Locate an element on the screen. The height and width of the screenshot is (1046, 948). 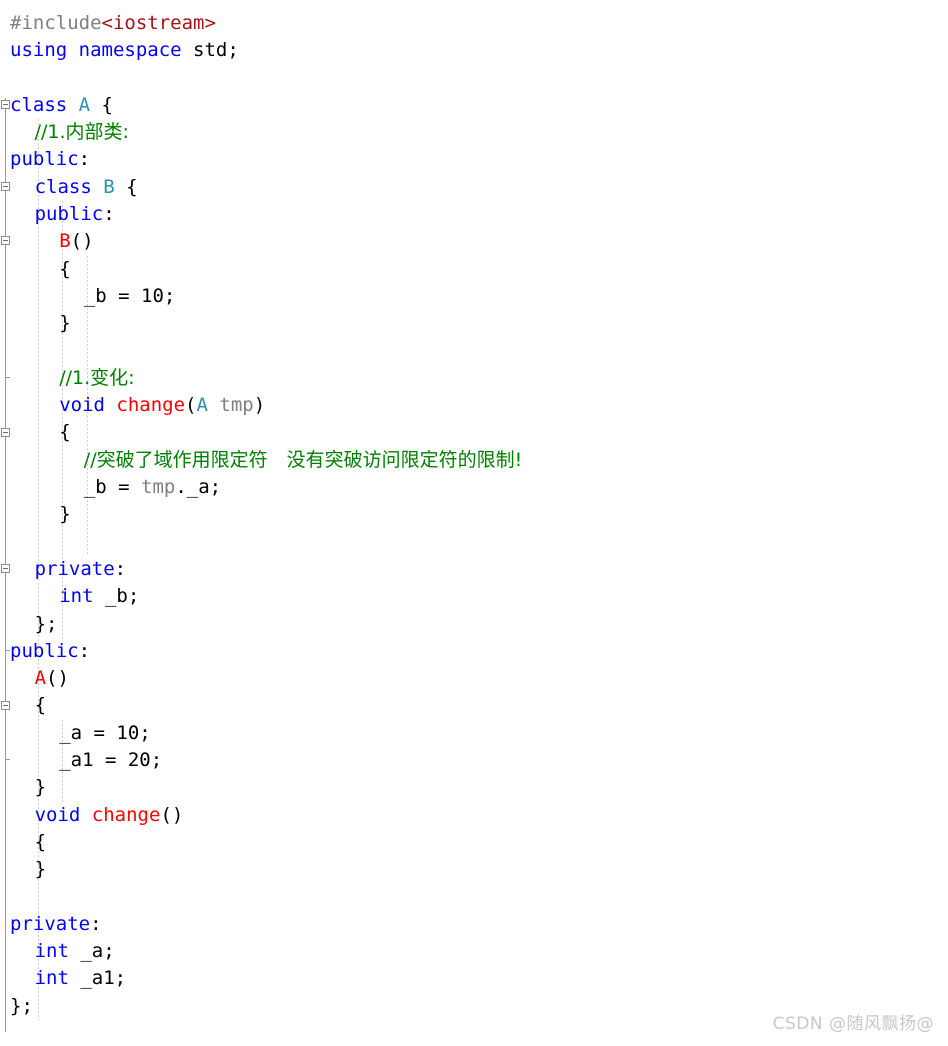
code-token-num: 20 is located at coordinates (139, 760).